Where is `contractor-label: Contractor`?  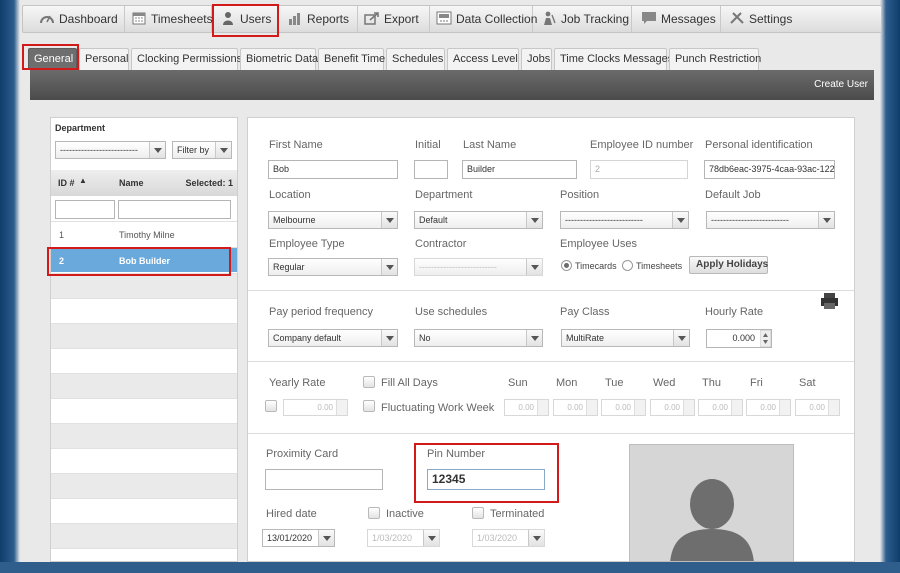 contractor-label: Contractor is located at coordinates (441, 244).